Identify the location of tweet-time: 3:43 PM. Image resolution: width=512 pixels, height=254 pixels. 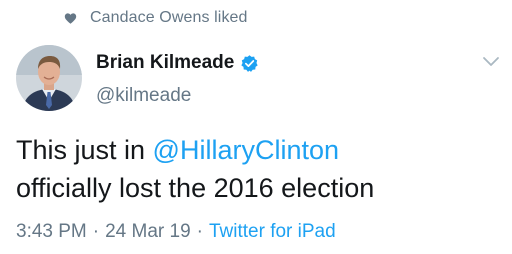
(51, 231).